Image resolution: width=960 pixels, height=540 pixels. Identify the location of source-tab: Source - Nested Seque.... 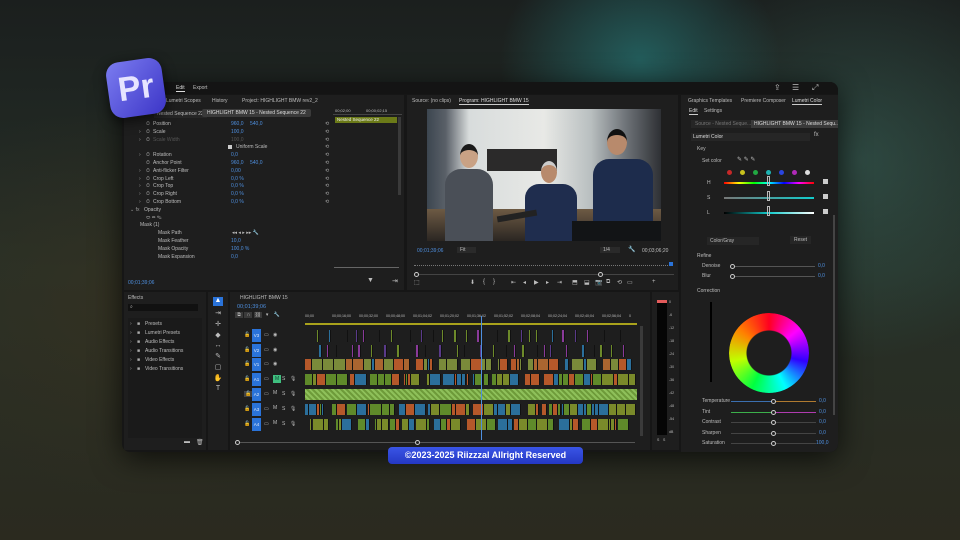
(723, 124).